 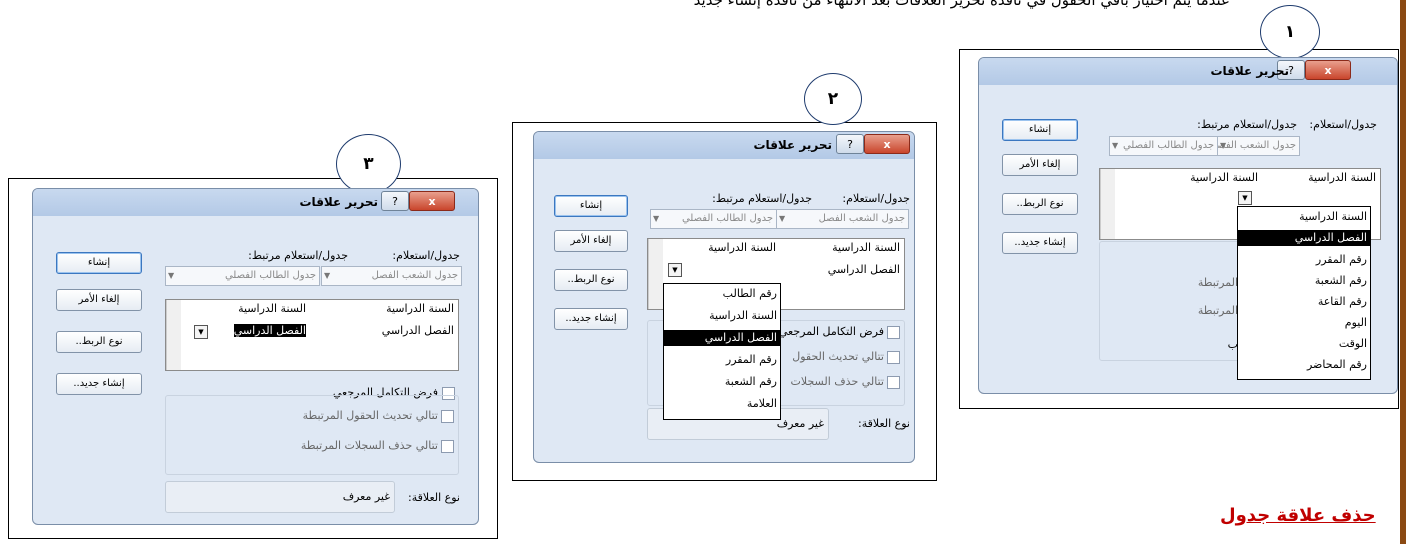 What do you see at coordinates (1403, 272) in the screenshot?
I see `page-right-border` at bounding box center [1403, 272].